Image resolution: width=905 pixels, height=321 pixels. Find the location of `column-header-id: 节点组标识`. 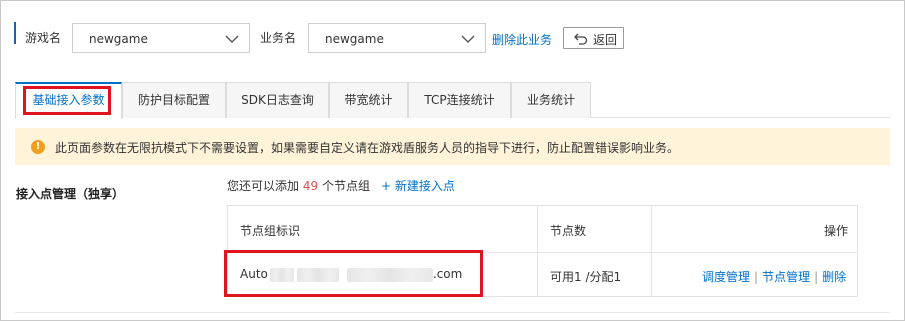

column-header-id: 节点组标识 is located at coordinates (270, 231).